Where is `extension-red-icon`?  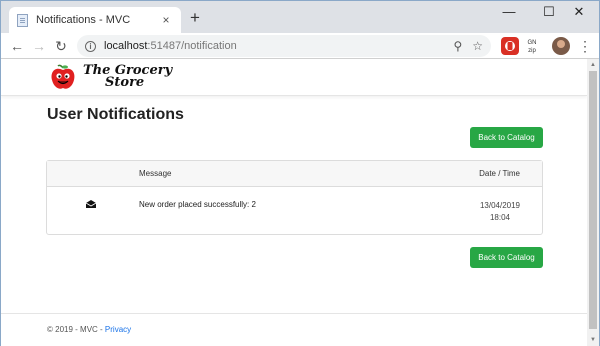
extension-red-icon is located at coordinates (510, 46).